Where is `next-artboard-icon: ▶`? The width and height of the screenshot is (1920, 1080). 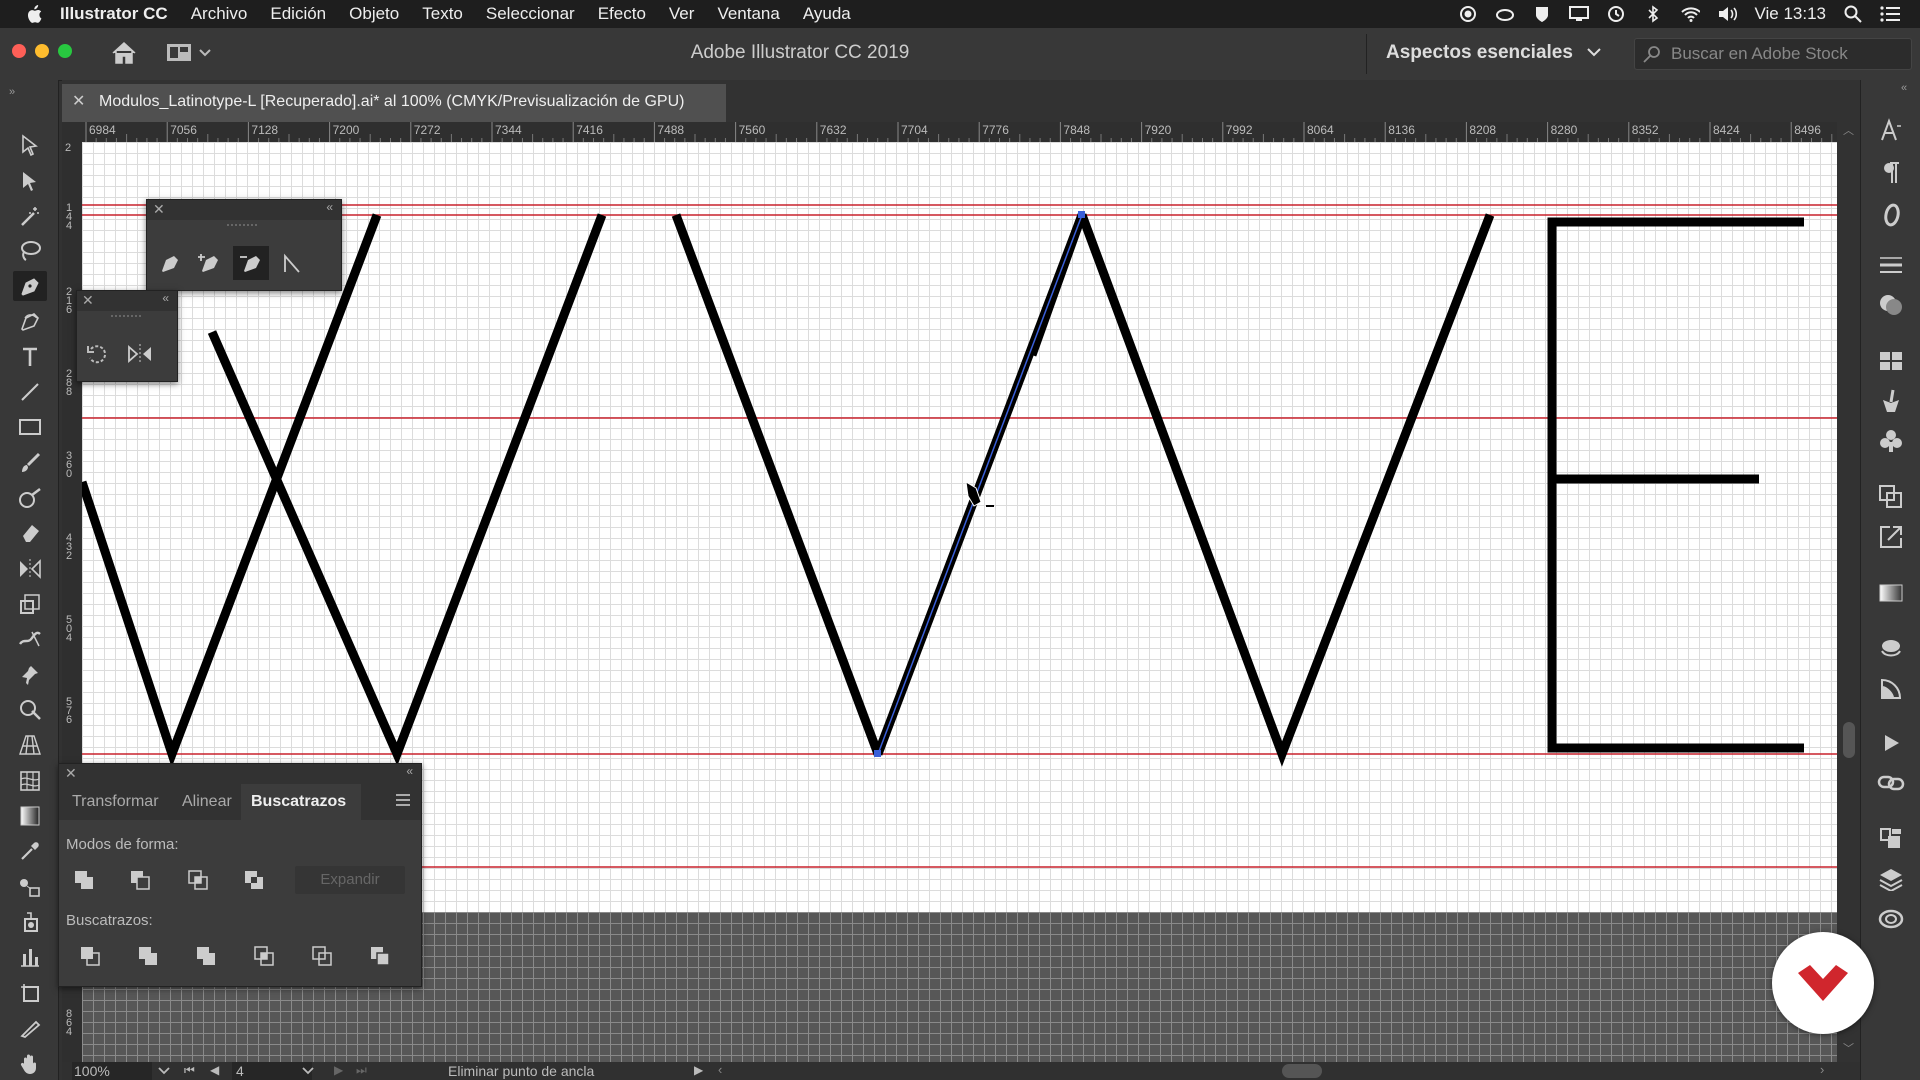
next-artboard-icon: ▶ is located at coordinates (338, 1070).